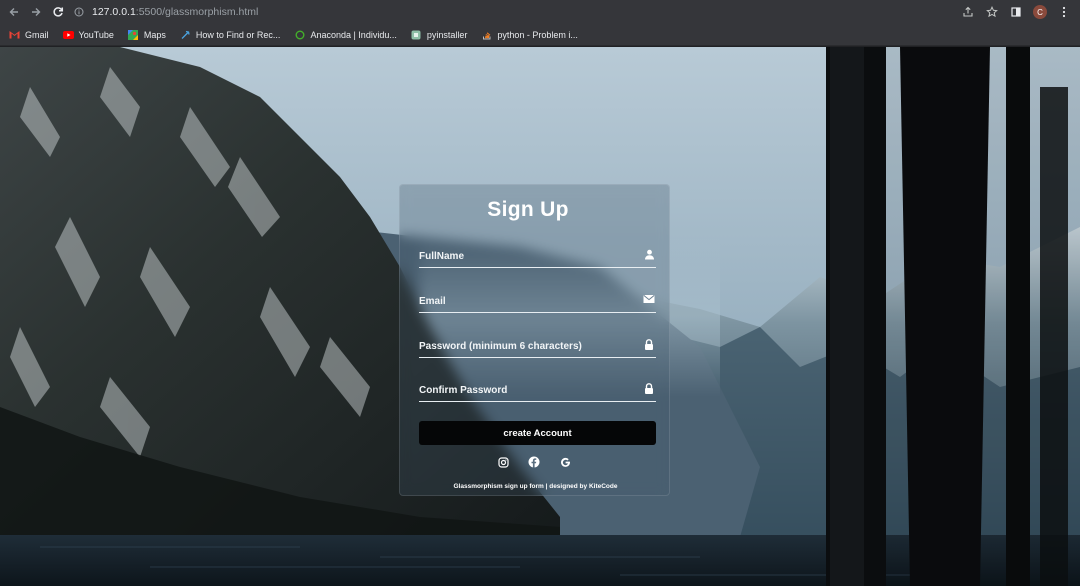 The height and width of the screenshot is (586, 1080). Describe the element at coordinates (299, 34) in the screenshot. I see `anaconda-icon` at that location.